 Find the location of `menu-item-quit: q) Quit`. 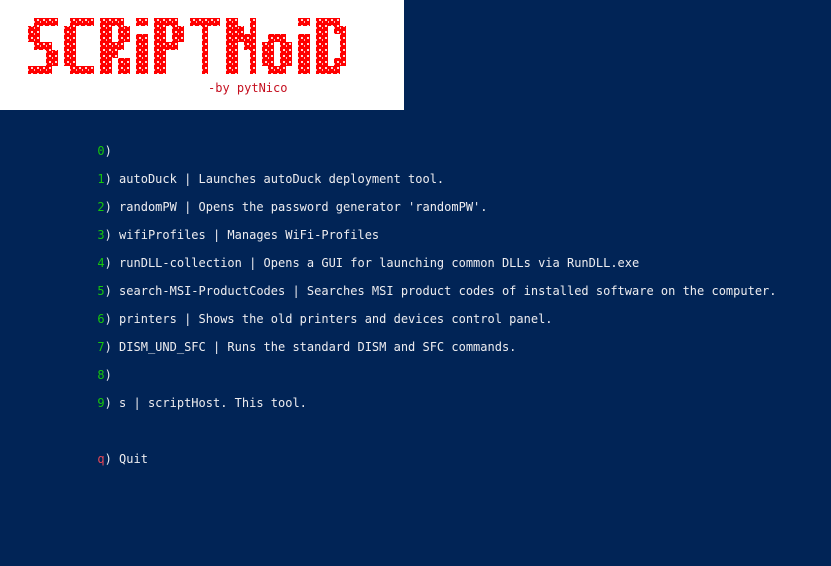

menu-item-quit: q) Quit is located at coordinates (101, 447).